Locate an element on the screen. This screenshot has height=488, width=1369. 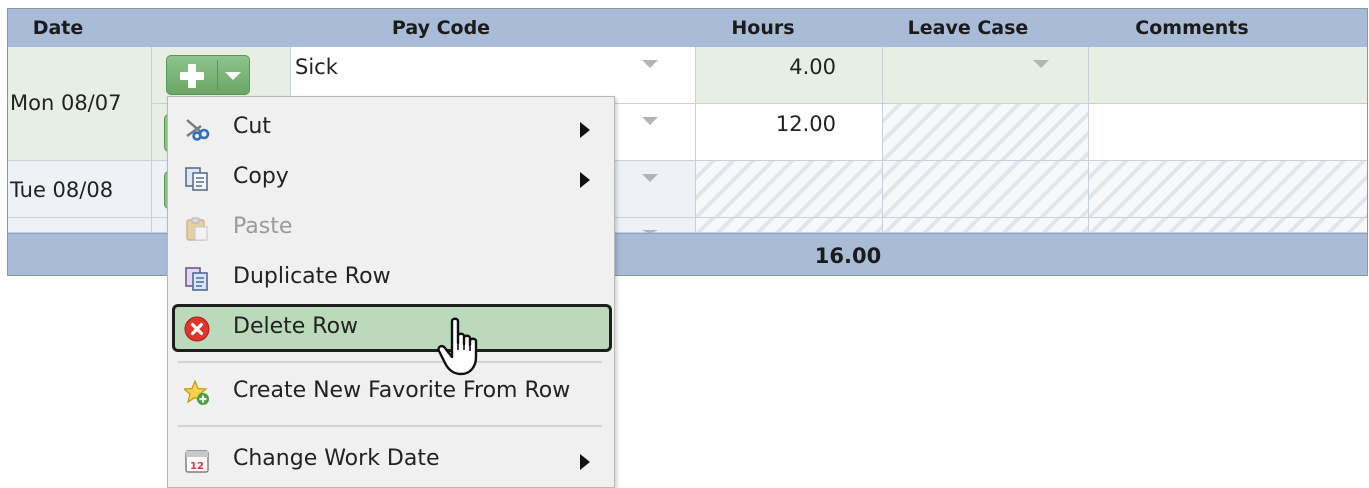
header-leave-case: Leave Case is located at coordinates (968, 28).